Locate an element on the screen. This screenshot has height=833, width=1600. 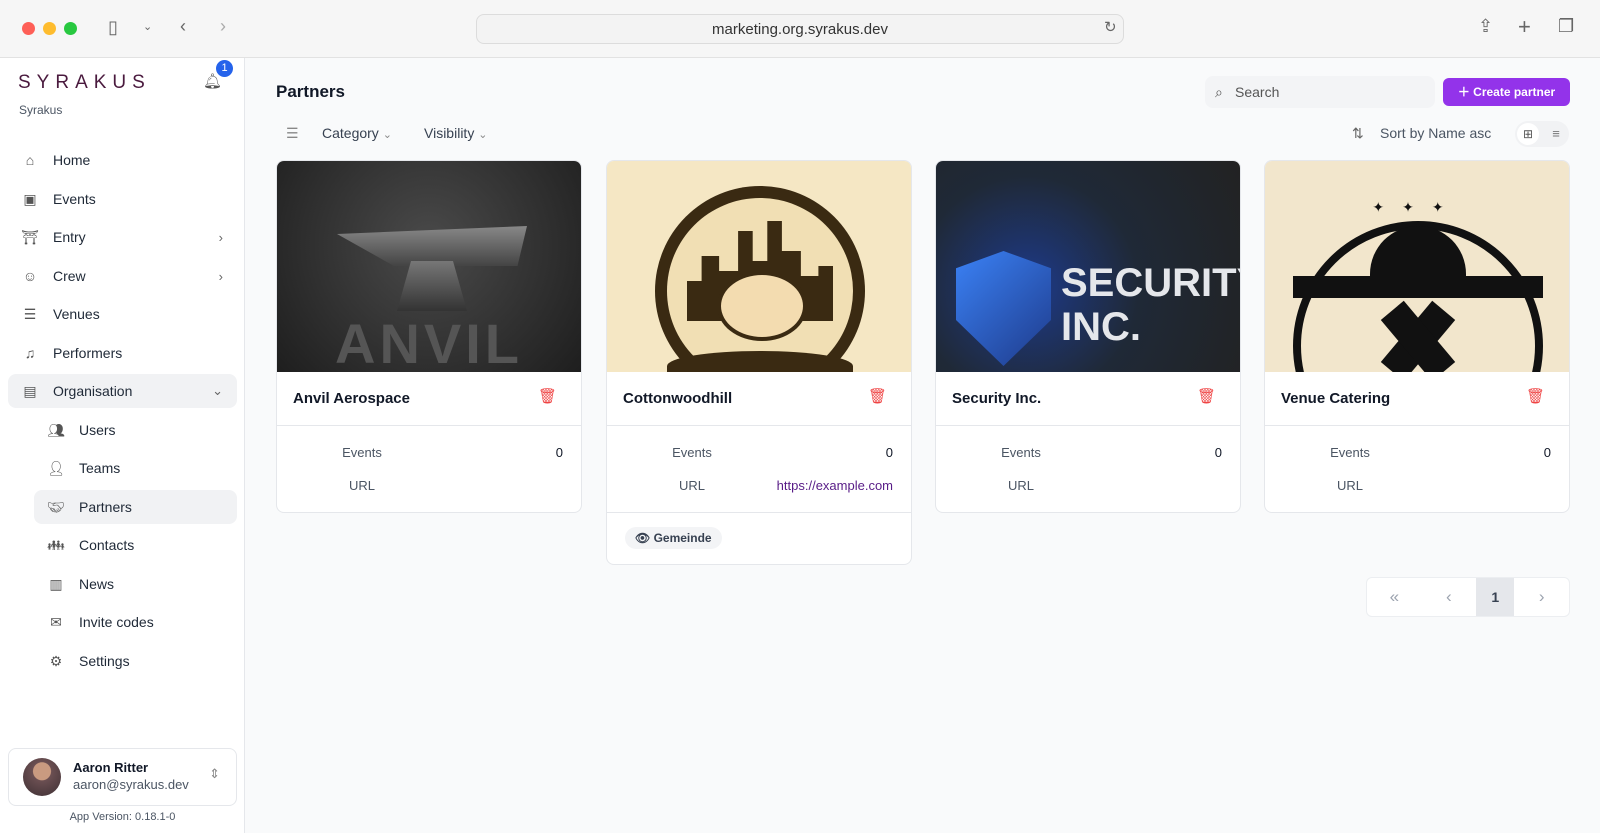
partner-logo is located at coordinates (759, 266).